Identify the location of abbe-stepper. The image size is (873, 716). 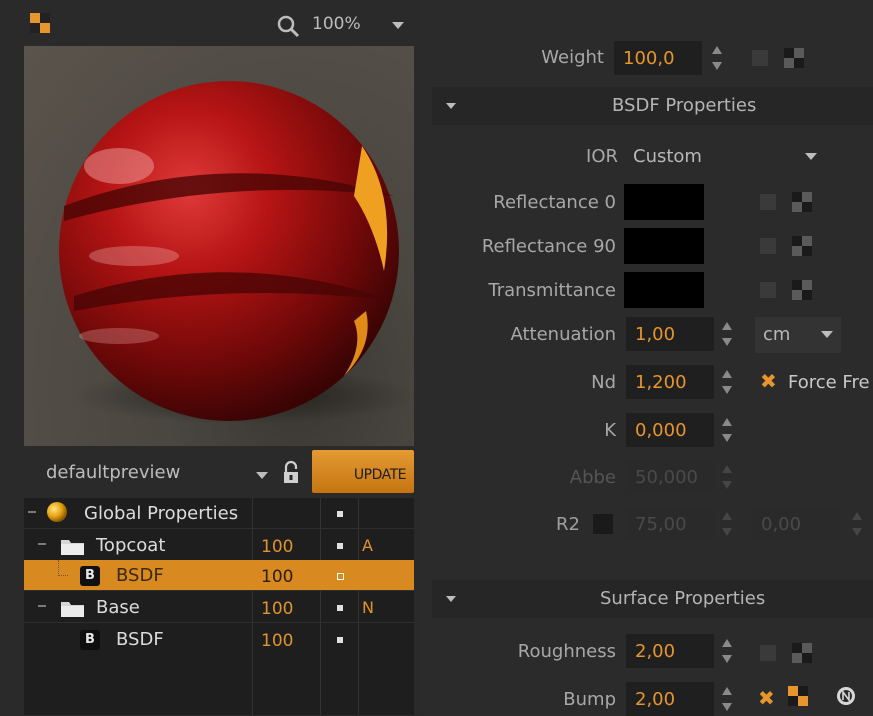
(728, 477).